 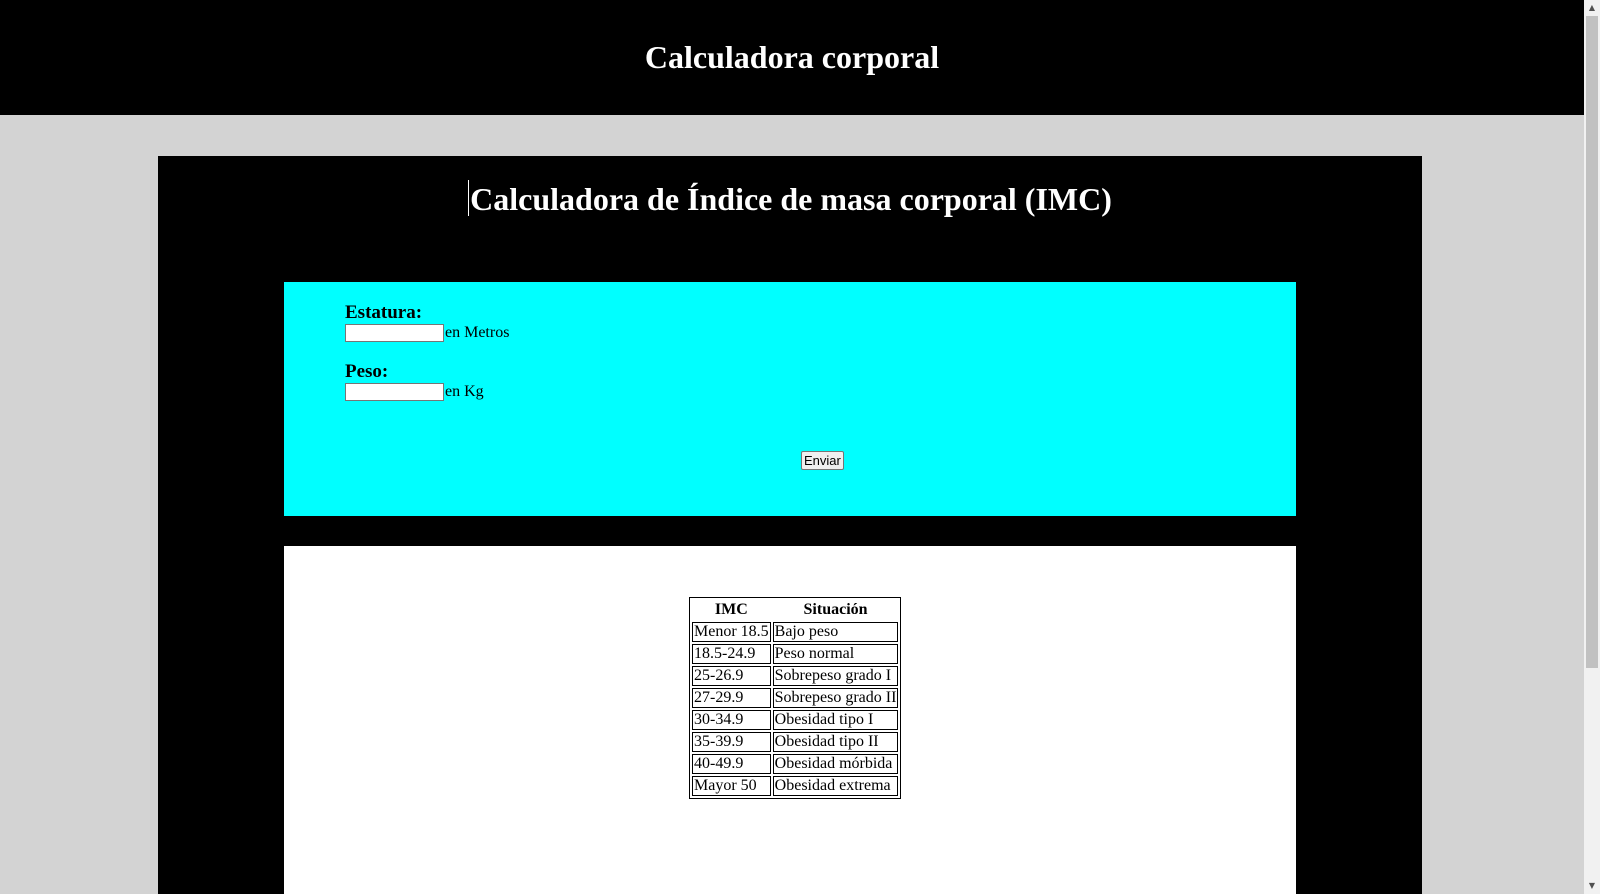 What do you see at coordinates (367, 371) in the screenshot?
I see `weight-label: Peso:` at bounding box center [367, 371].